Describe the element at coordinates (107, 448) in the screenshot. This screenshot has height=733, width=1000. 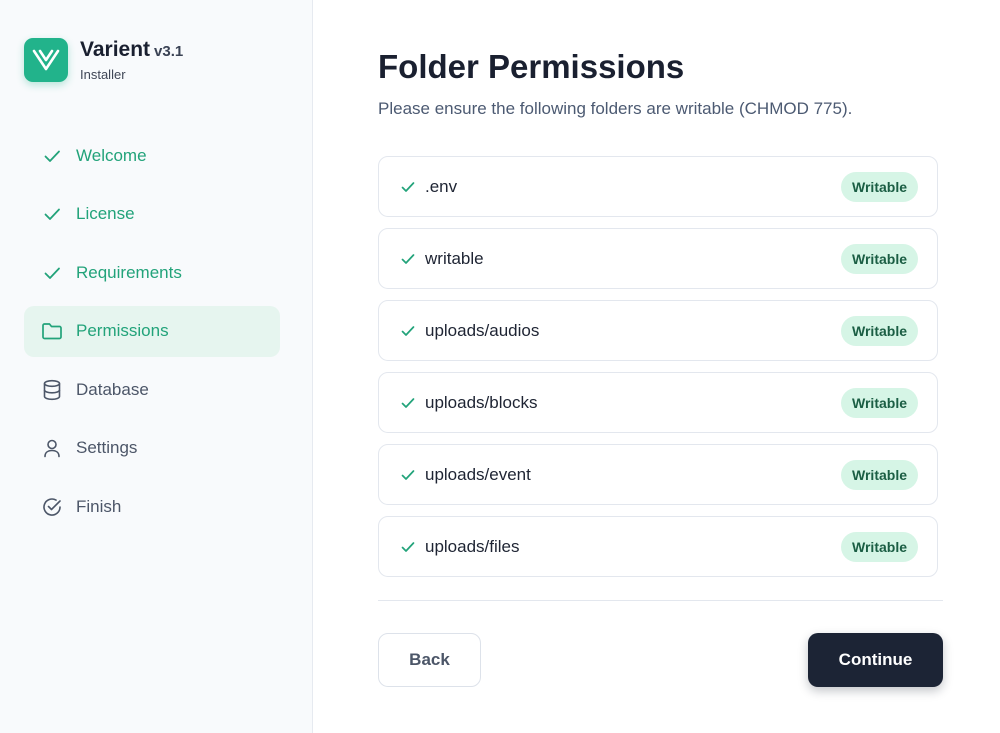
I see `sidebar-item-label: Settings` at that location.